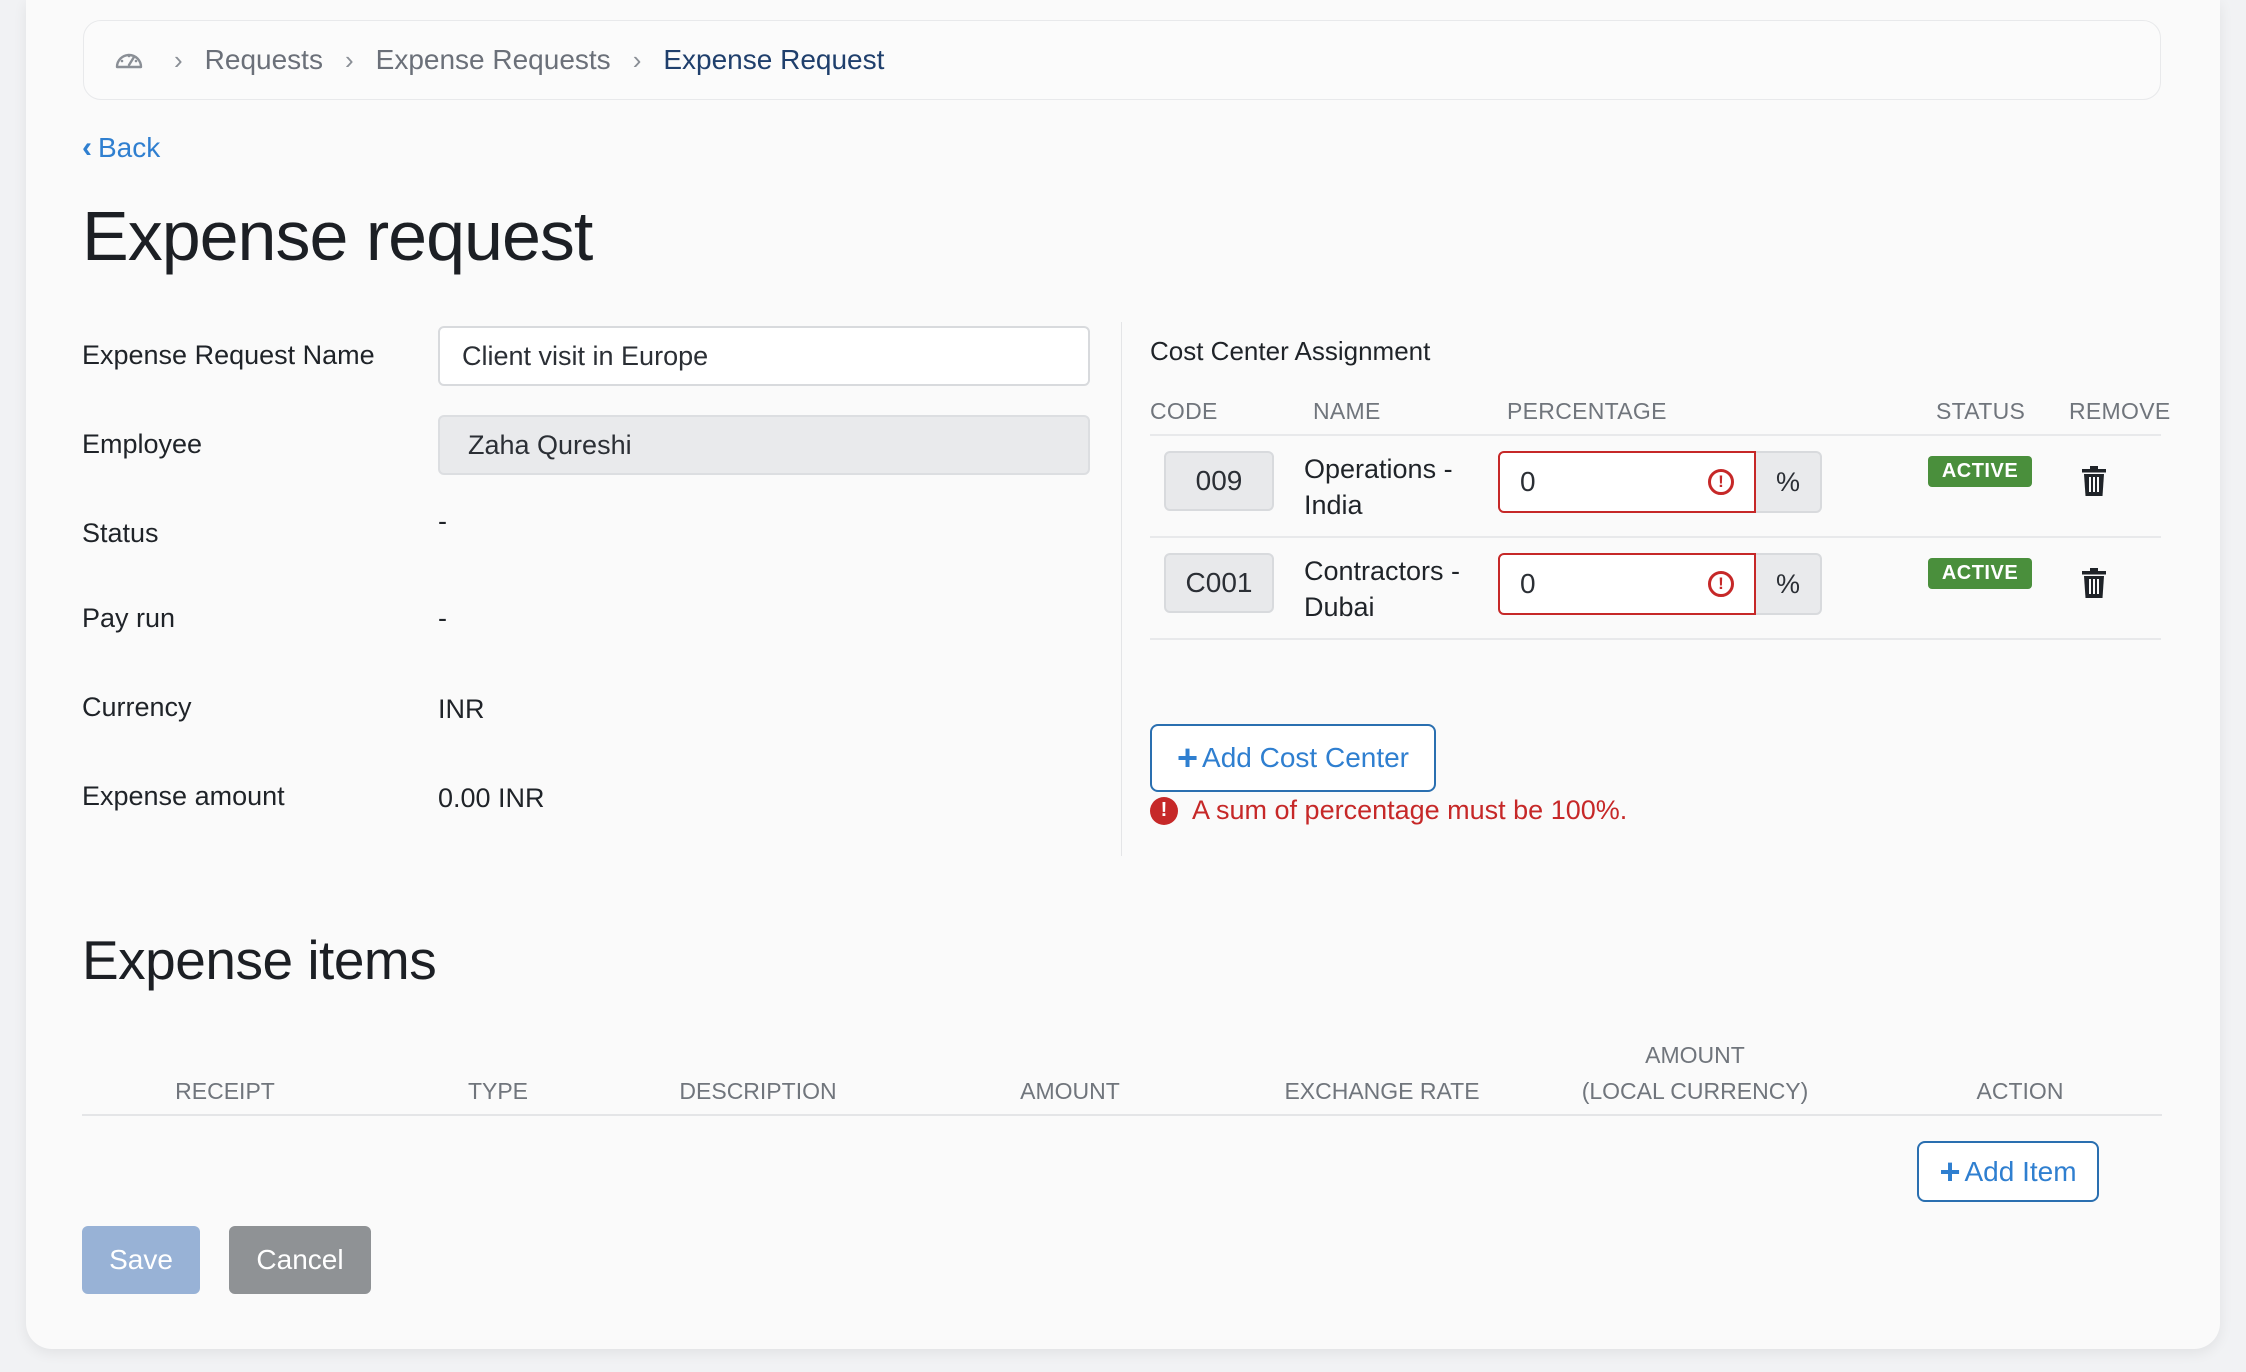 The image size is (2246, 1372). I want to click on add-cost-center-label: Add Cost Center, so click(1306, 757).